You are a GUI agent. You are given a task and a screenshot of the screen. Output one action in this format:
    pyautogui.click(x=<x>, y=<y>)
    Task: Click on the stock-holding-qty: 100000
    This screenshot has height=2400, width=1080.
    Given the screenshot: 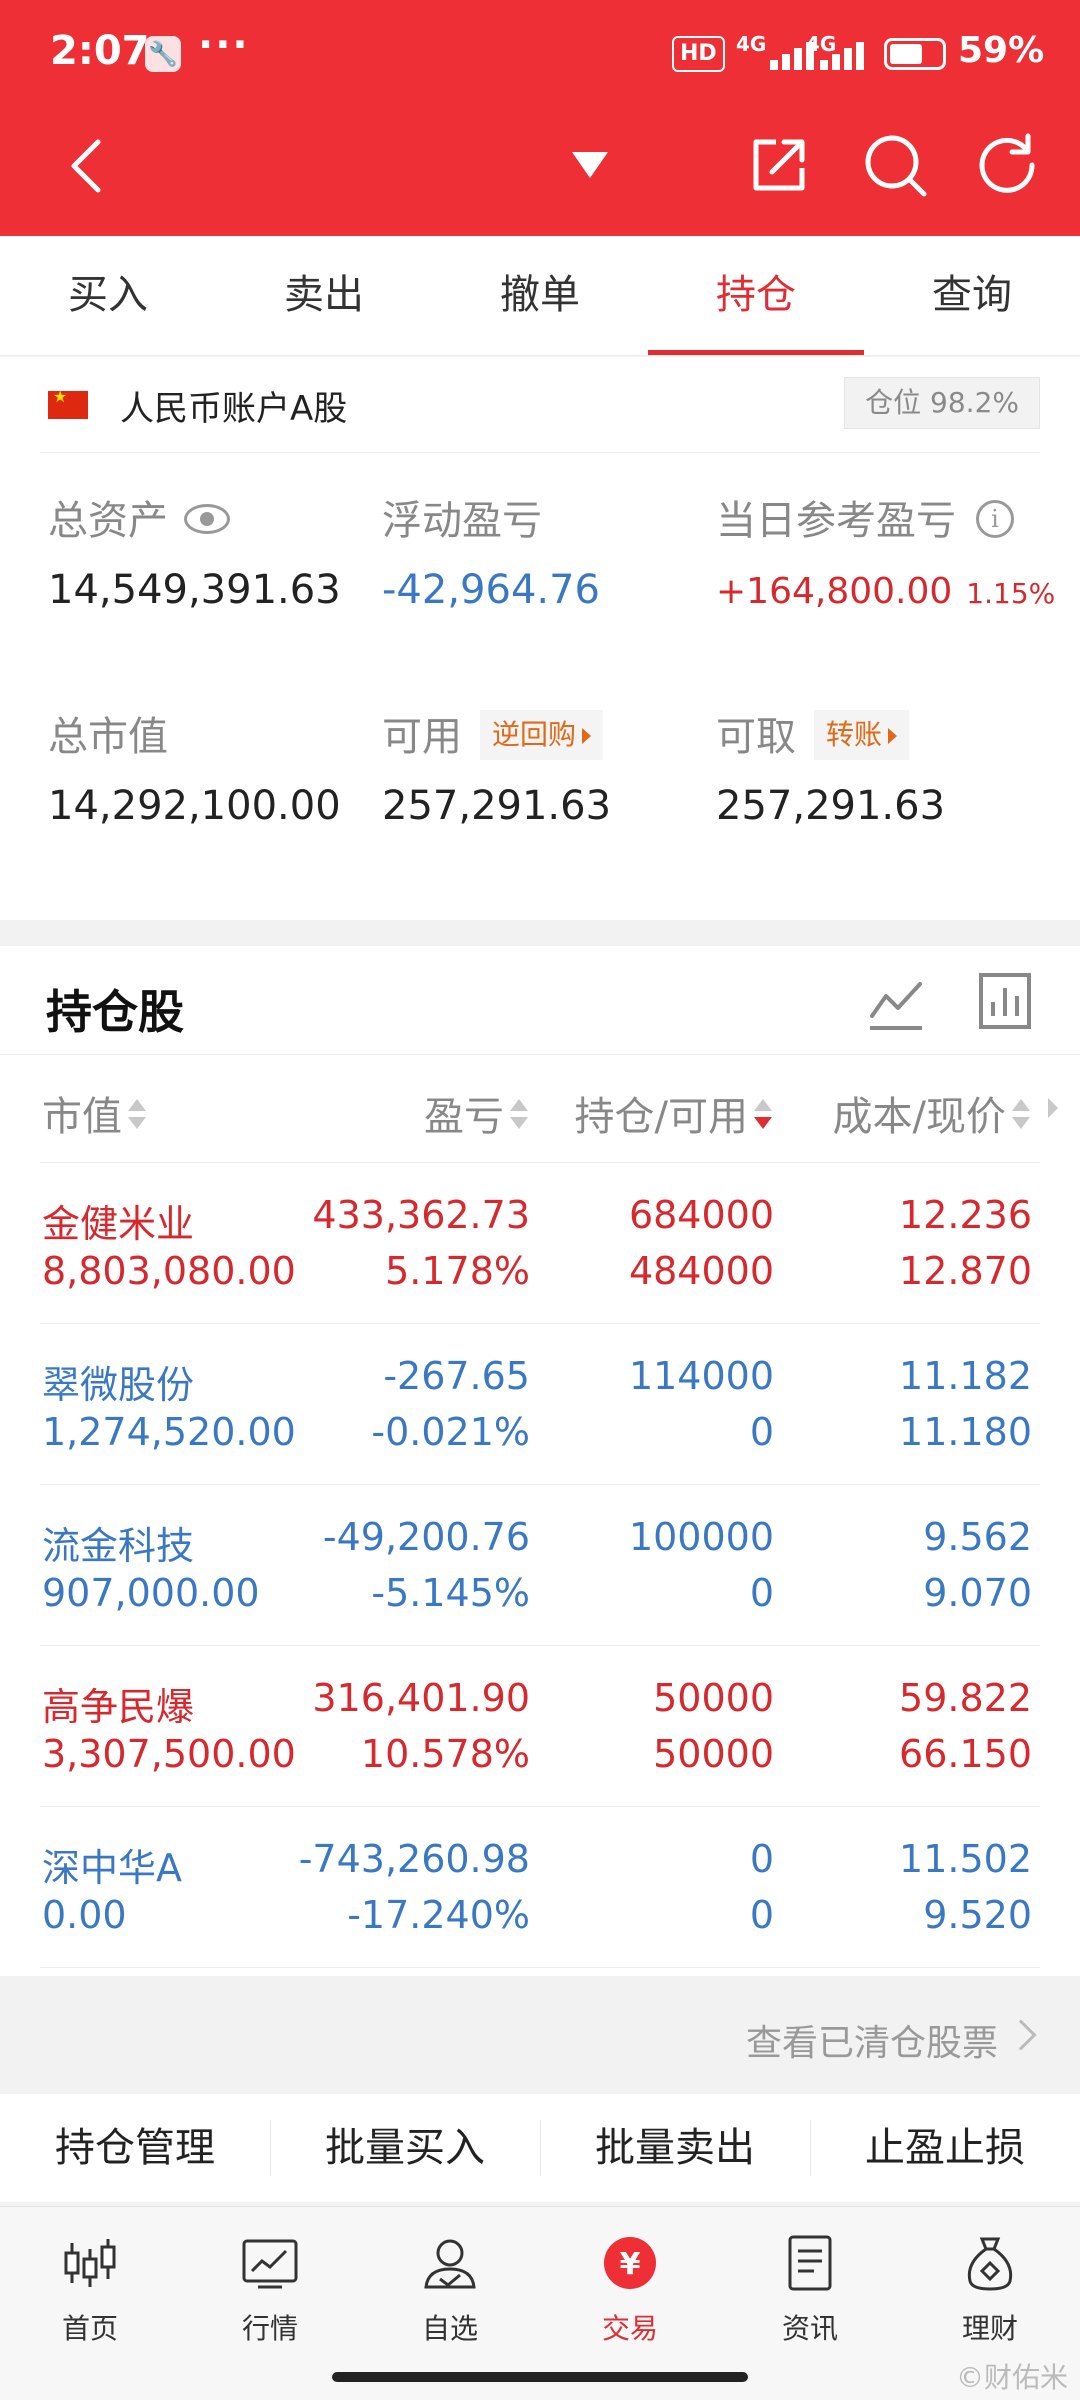 What is the action you would take?
    pyautogui.click(x=701, y=1537)
    